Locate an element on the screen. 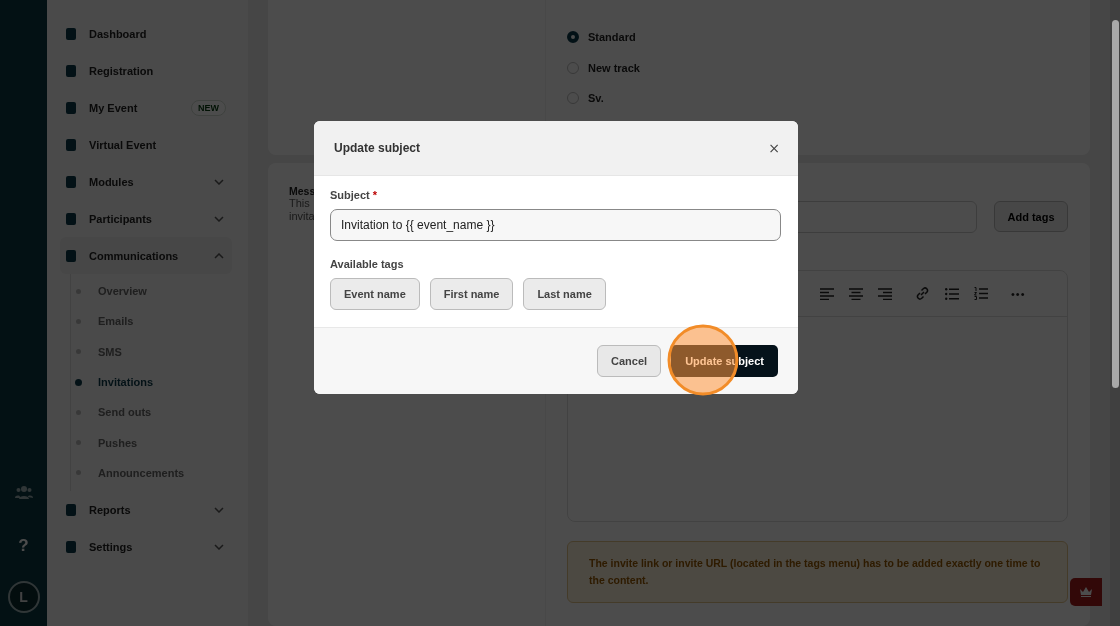  tag-button: Event name is located at coordinates (375, 294).